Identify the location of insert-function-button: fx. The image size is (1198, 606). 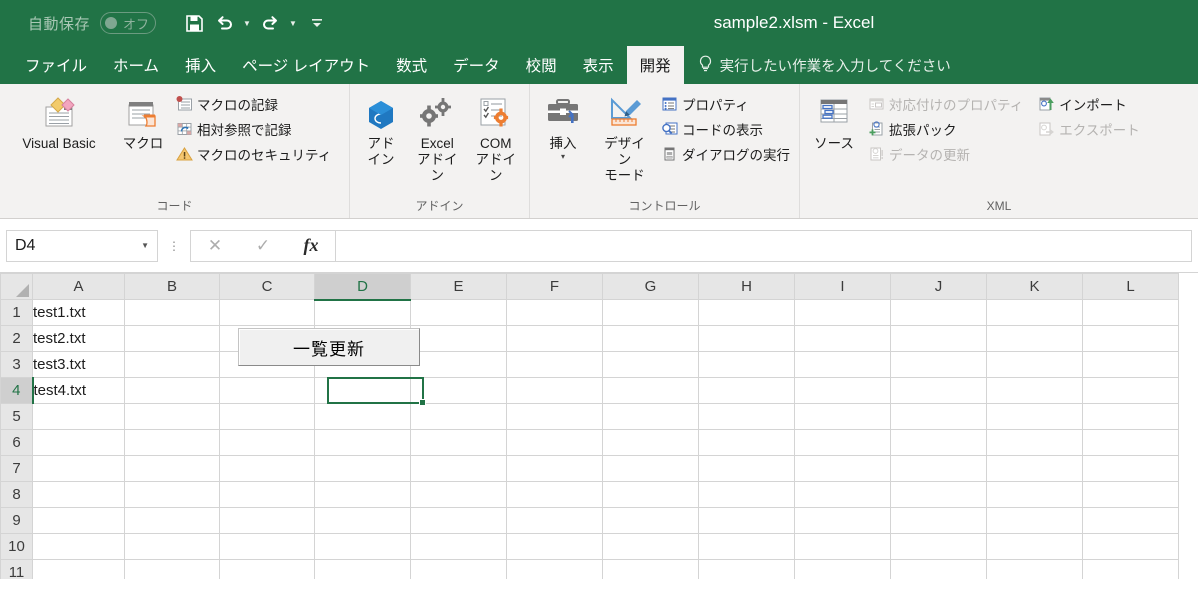
(311, 246).